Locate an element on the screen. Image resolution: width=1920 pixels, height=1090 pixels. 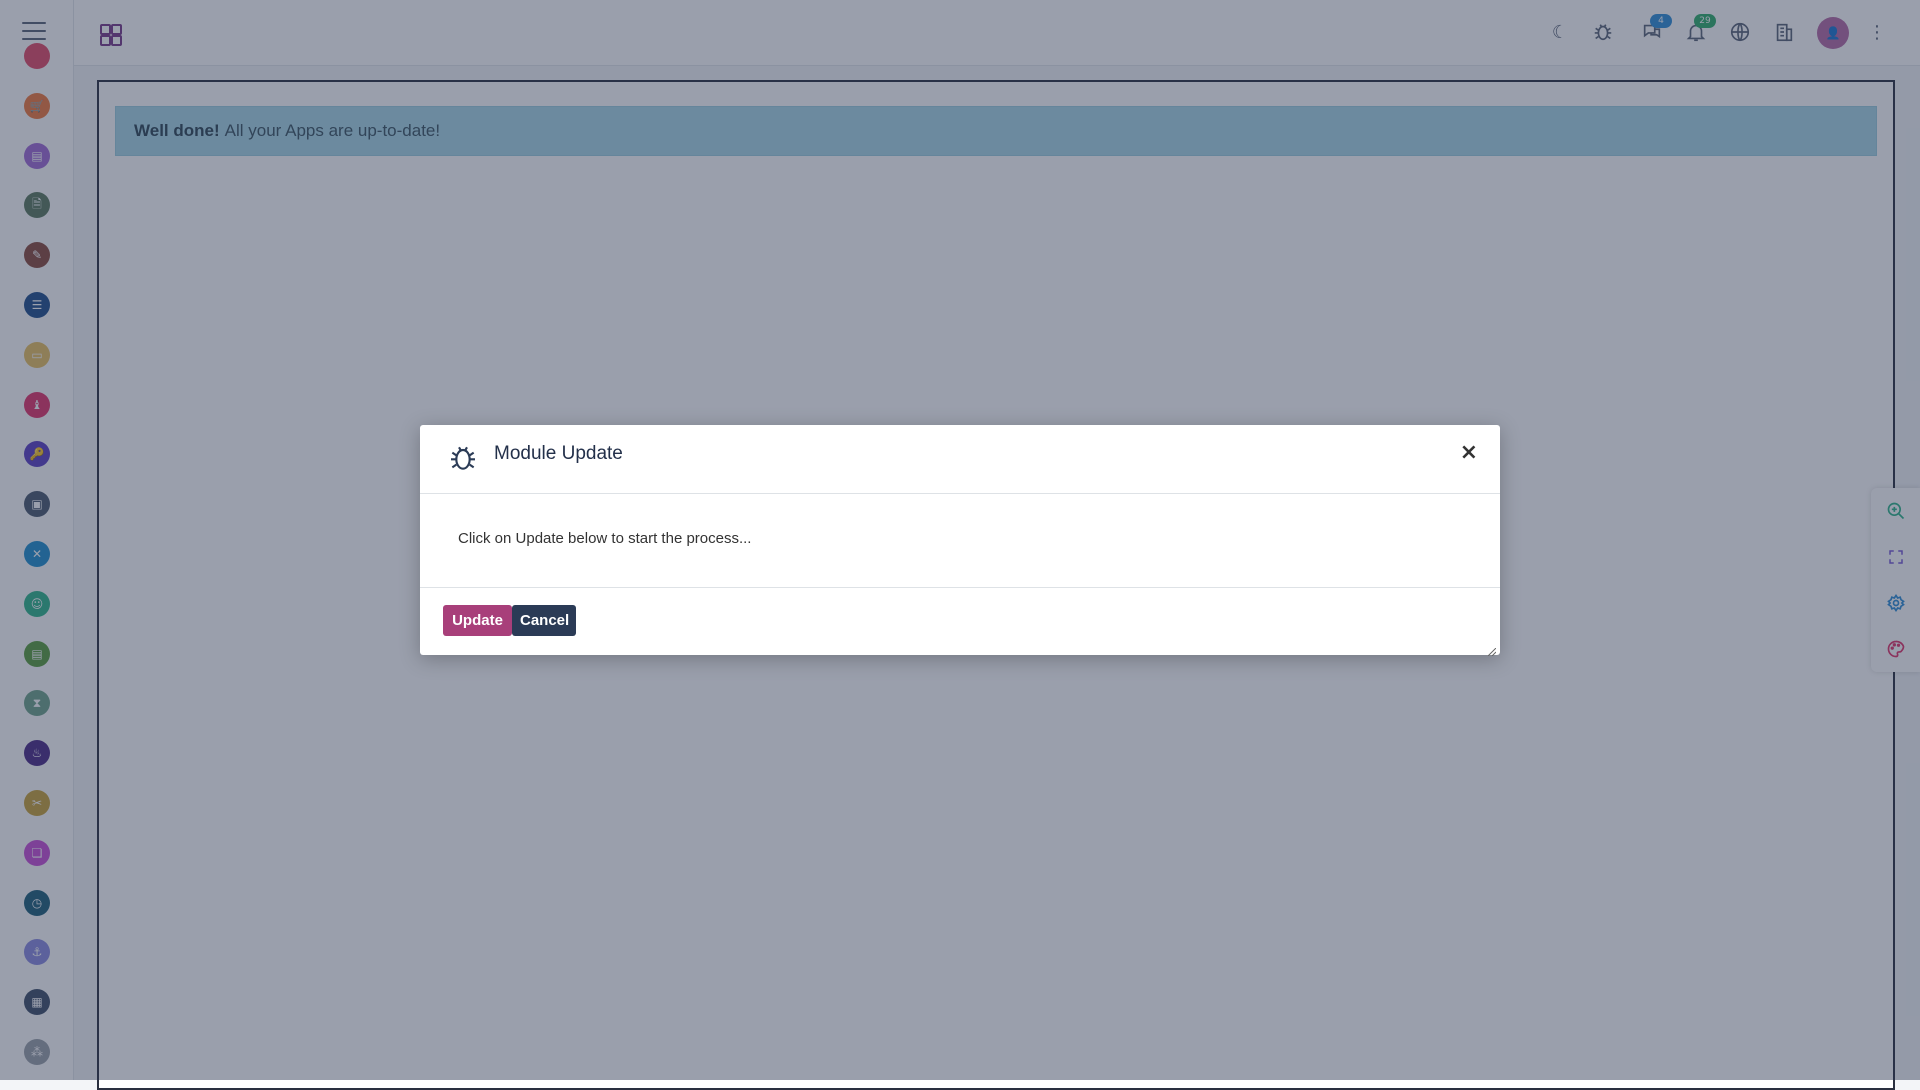
bug-icon is located at coordinates (463, 458).